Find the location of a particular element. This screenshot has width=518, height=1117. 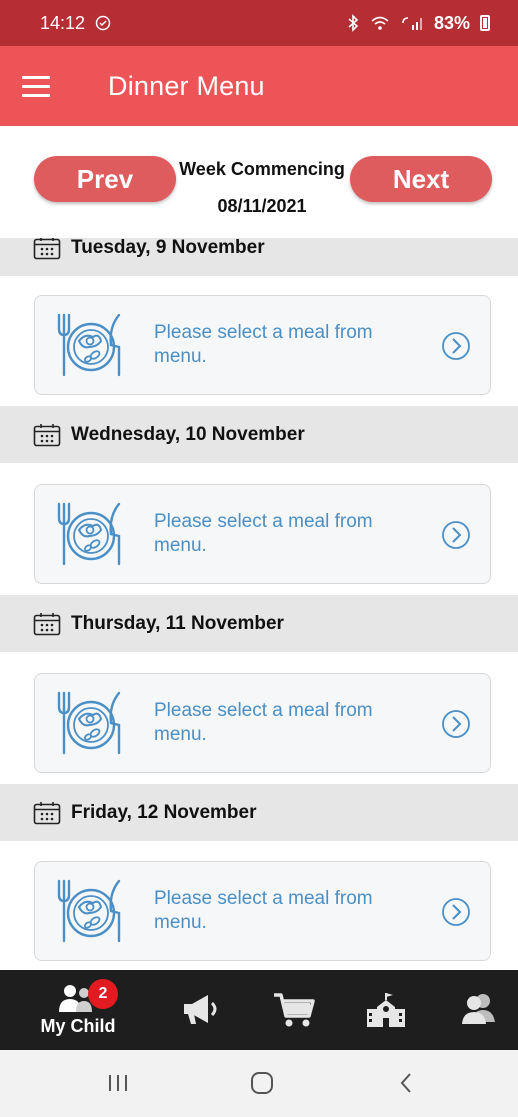

app-bar: Dinner Menu is located at coordinates (259, 86).